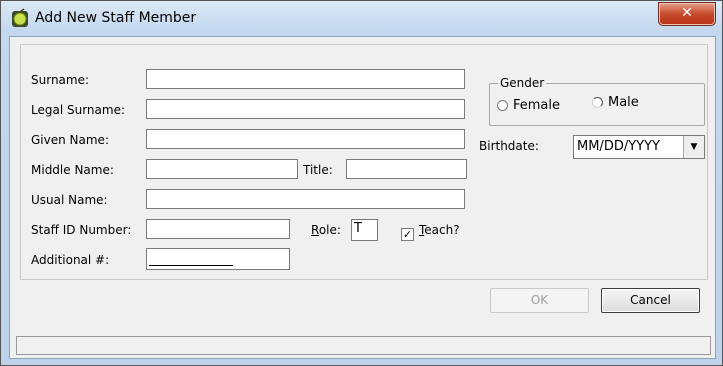 The image size is (723, 366). I want to click on close-icon: ✕, so click(687, 13).